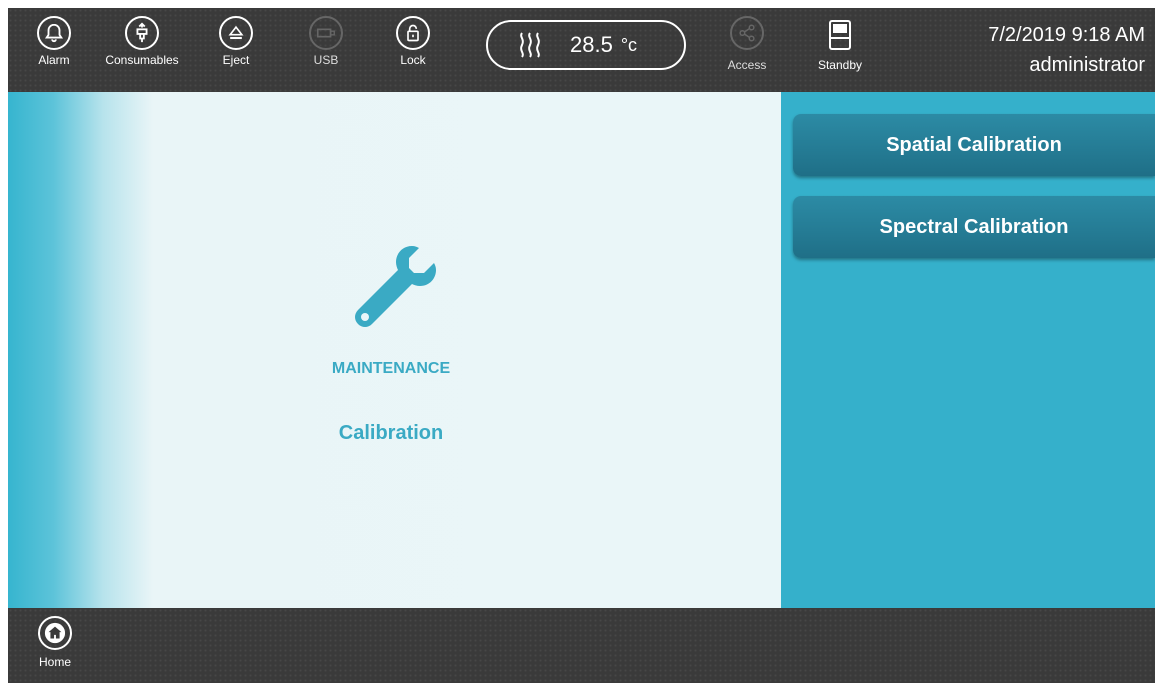 The height and width of the screenshot is (683, 1155). Describe the element at coordinates (629, 44) in the screenshot. I see `temperature-unit: °c` at that location.